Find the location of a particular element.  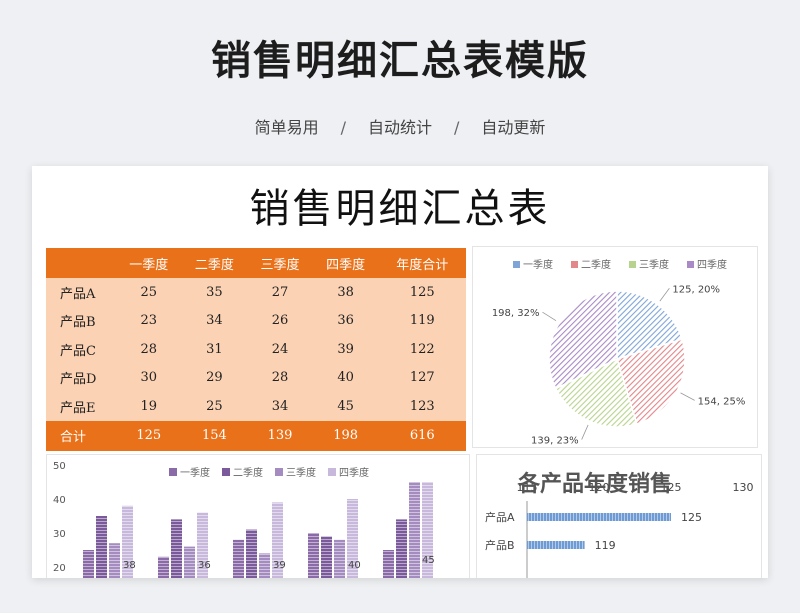

bar-data-label: 39 is located at coordinates (279, 565).